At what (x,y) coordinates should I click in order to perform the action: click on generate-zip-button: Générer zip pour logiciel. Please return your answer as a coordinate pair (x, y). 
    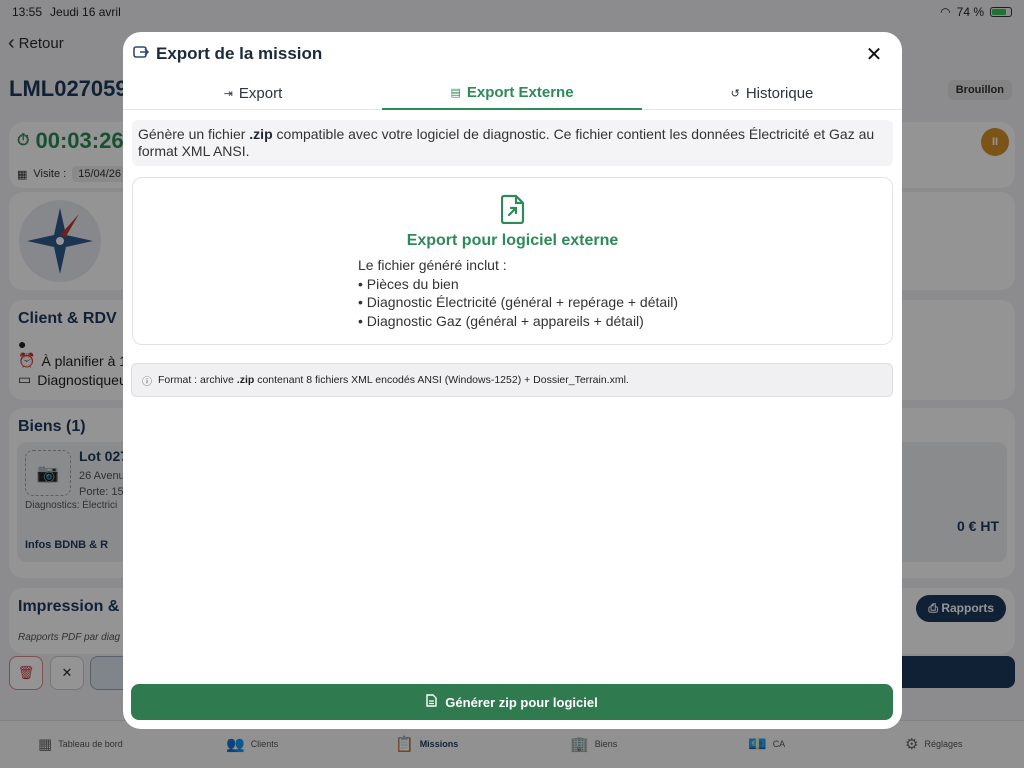
    Looking at the image, I should click on (512, 702).